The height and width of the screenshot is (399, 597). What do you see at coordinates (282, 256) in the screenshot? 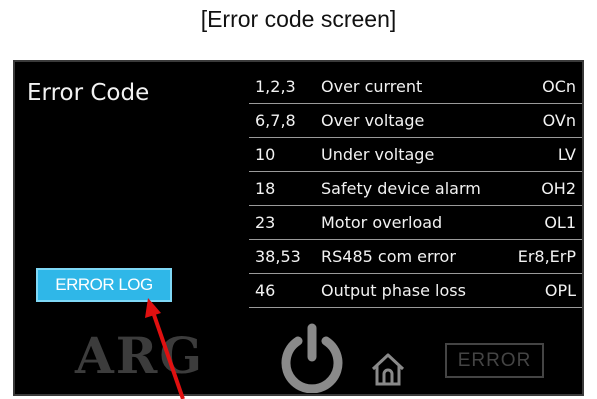
I see `error-code-number: 38,53` at bounding box center [282, 256].